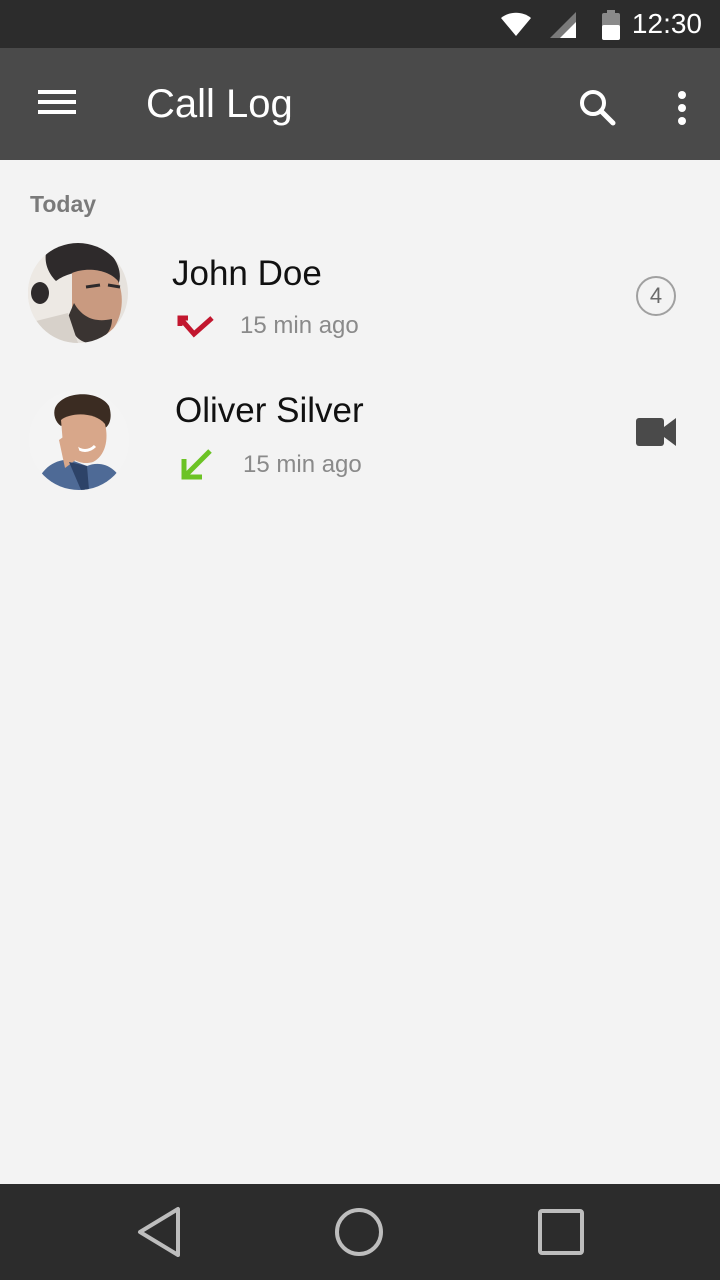  What do you see at coordinates (561, 1232) in the screenshot?
I see `recents-icon` at bounding box center [561, 1232].